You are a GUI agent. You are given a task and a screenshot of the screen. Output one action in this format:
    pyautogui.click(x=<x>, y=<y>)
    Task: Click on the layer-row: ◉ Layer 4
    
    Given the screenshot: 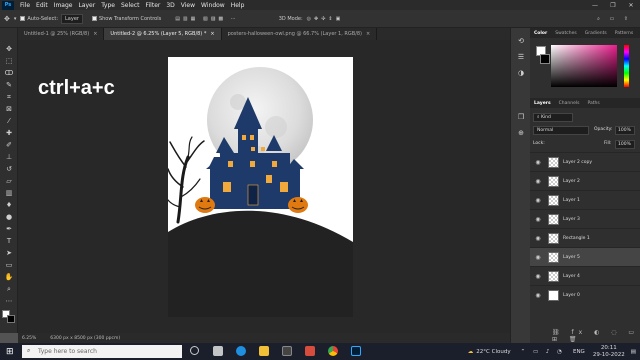 What is the action you would take?
    pyautogui.click(x=585, y=275)
    